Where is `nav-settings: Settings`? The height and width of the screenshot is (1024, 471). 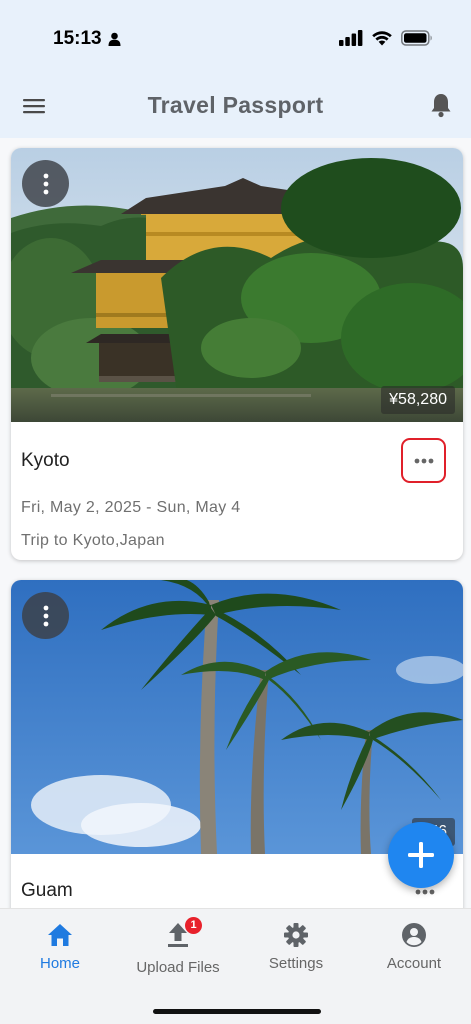 nav-settings: Settings is located at coordinates (296, 946).